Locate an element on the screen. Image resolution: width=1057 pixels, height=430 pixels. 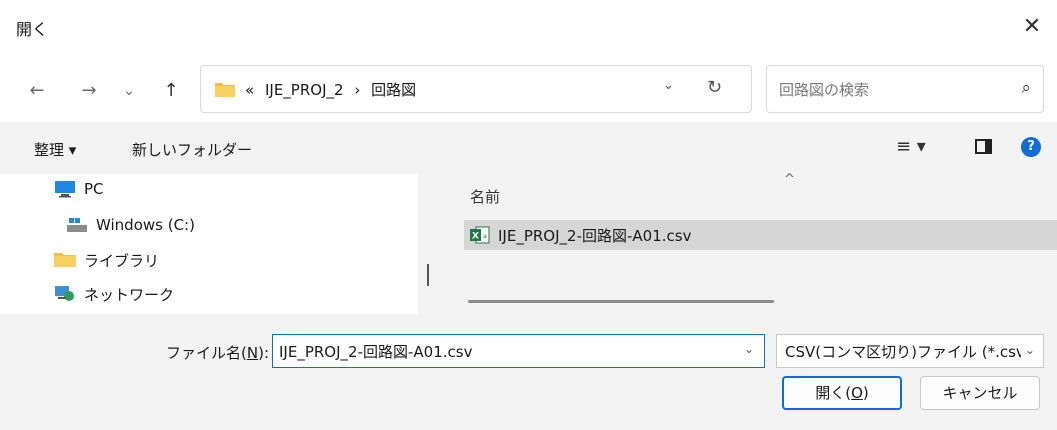
breadcrumb-overflow: « is located at coordinates (249, 90).